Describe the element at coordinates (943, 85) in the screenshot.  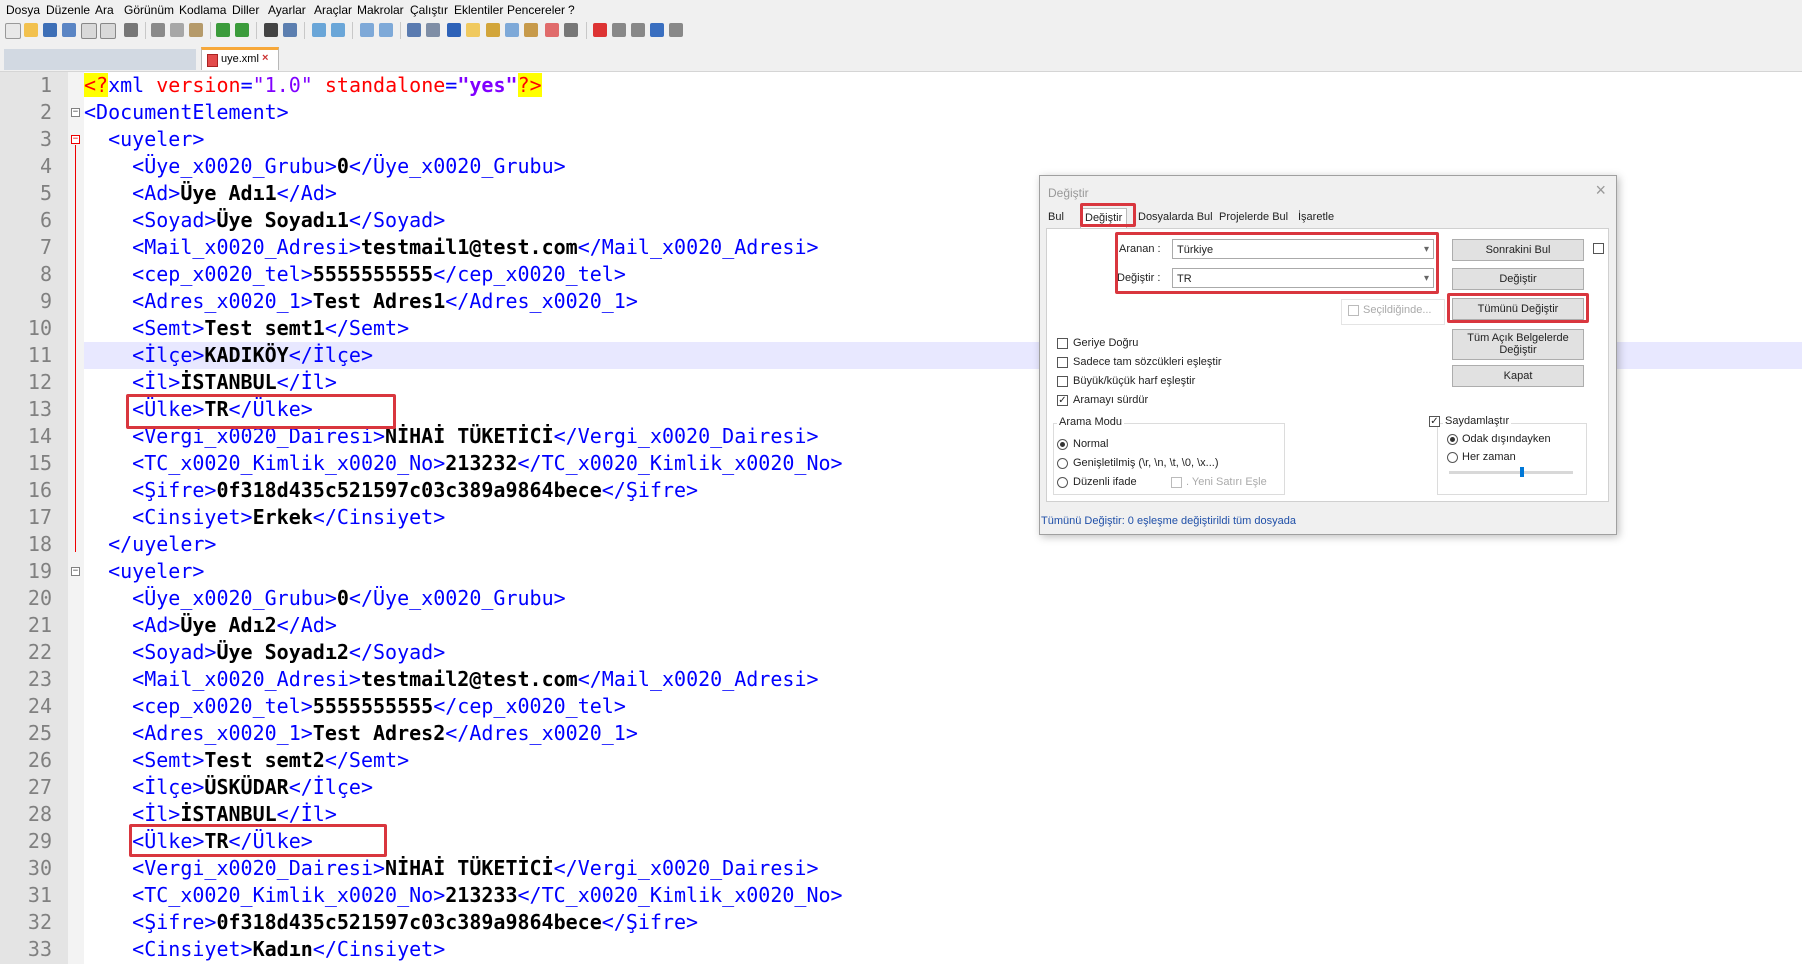
I see `code-line: <?xml version="1.0" standalone="yes"?>` at that location.